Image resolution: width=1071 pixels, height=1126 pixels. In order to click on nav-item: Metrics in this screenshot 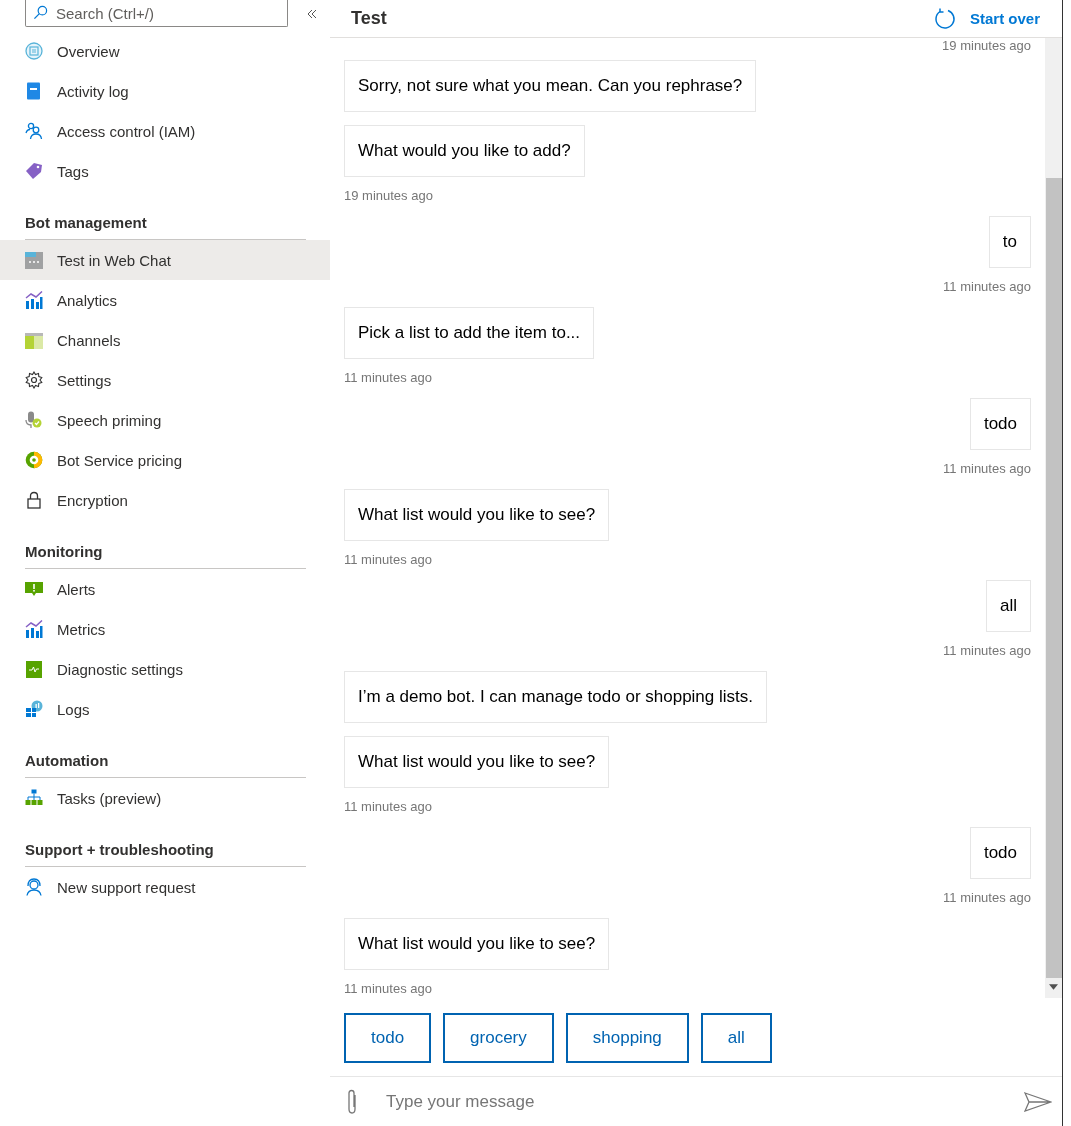, I will do `click(165, 629)`.